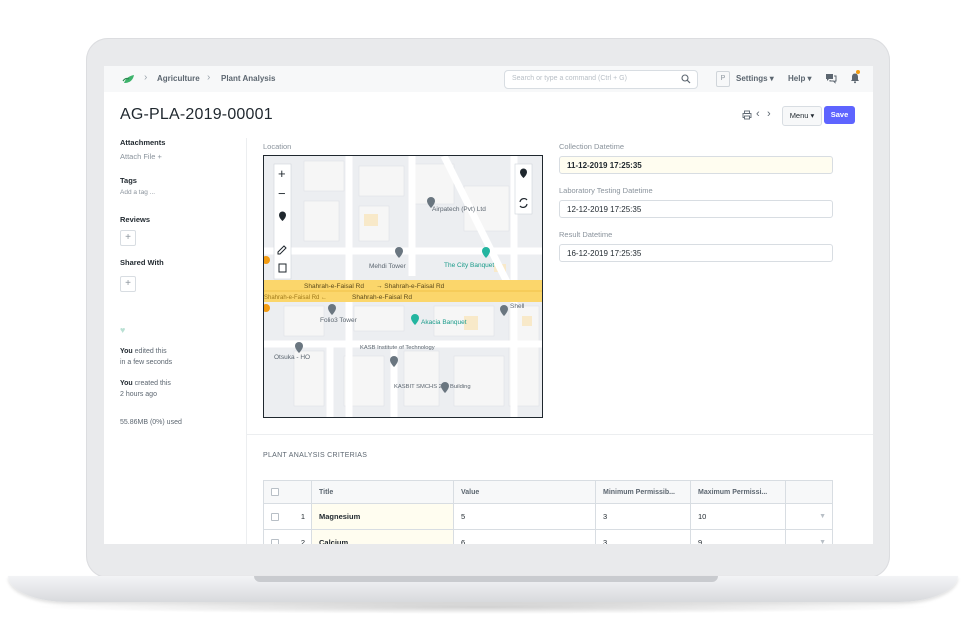 Image resolution: width=966 pixels, height=619 pixels. Describe the element at coordinates (410, 286) in the screenshot. I see `road-label-2: → Shahrah-e-Faisal Rd` at that location.